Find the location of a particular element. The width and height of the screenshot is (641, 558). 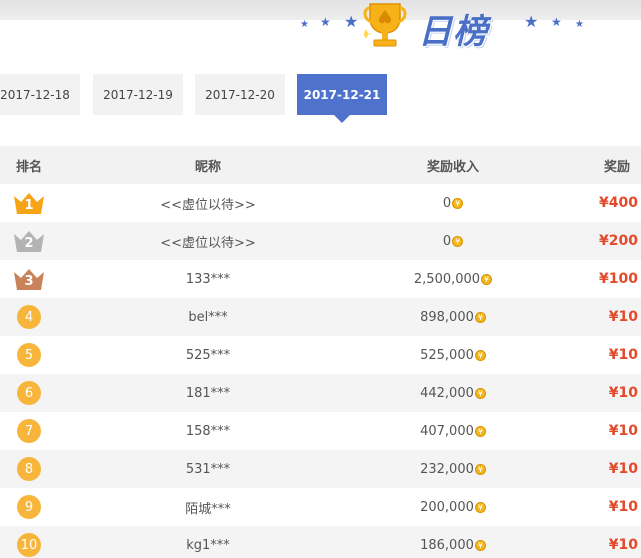

rank-cell: 9 is located at coordinates (29, 507).